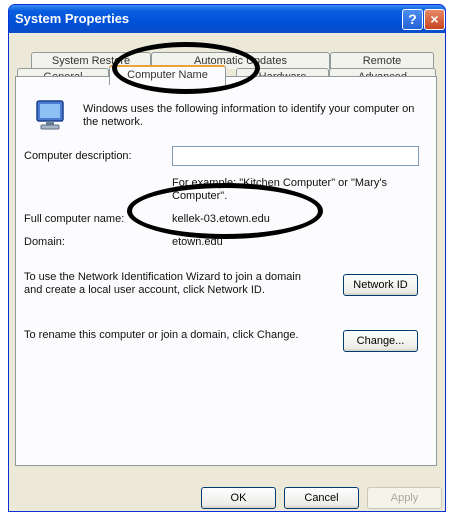 This screenshot has width=455, height=516. I want to click on computer-description-input, so click(295, 156).